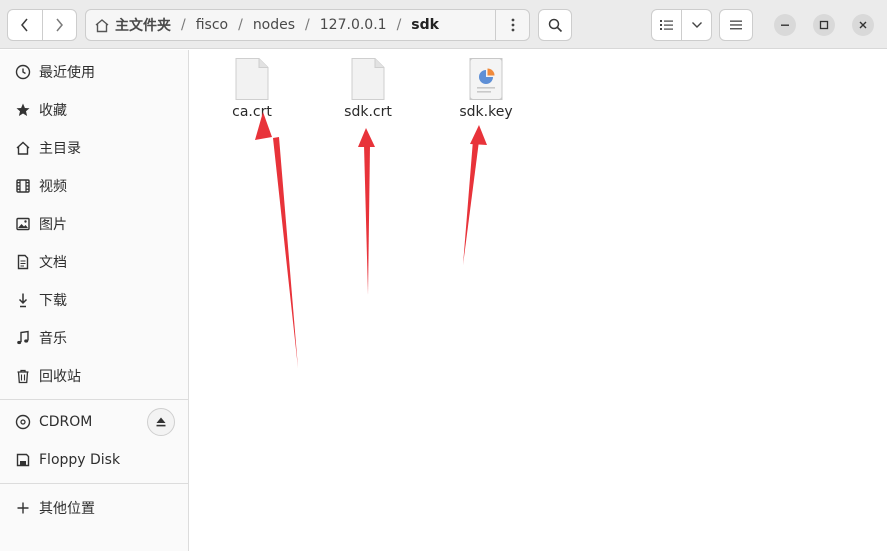  What do you see at coordinates (23, 460) in the screenshot?
I see `floppy-icon` at bounding box center [23, 460].